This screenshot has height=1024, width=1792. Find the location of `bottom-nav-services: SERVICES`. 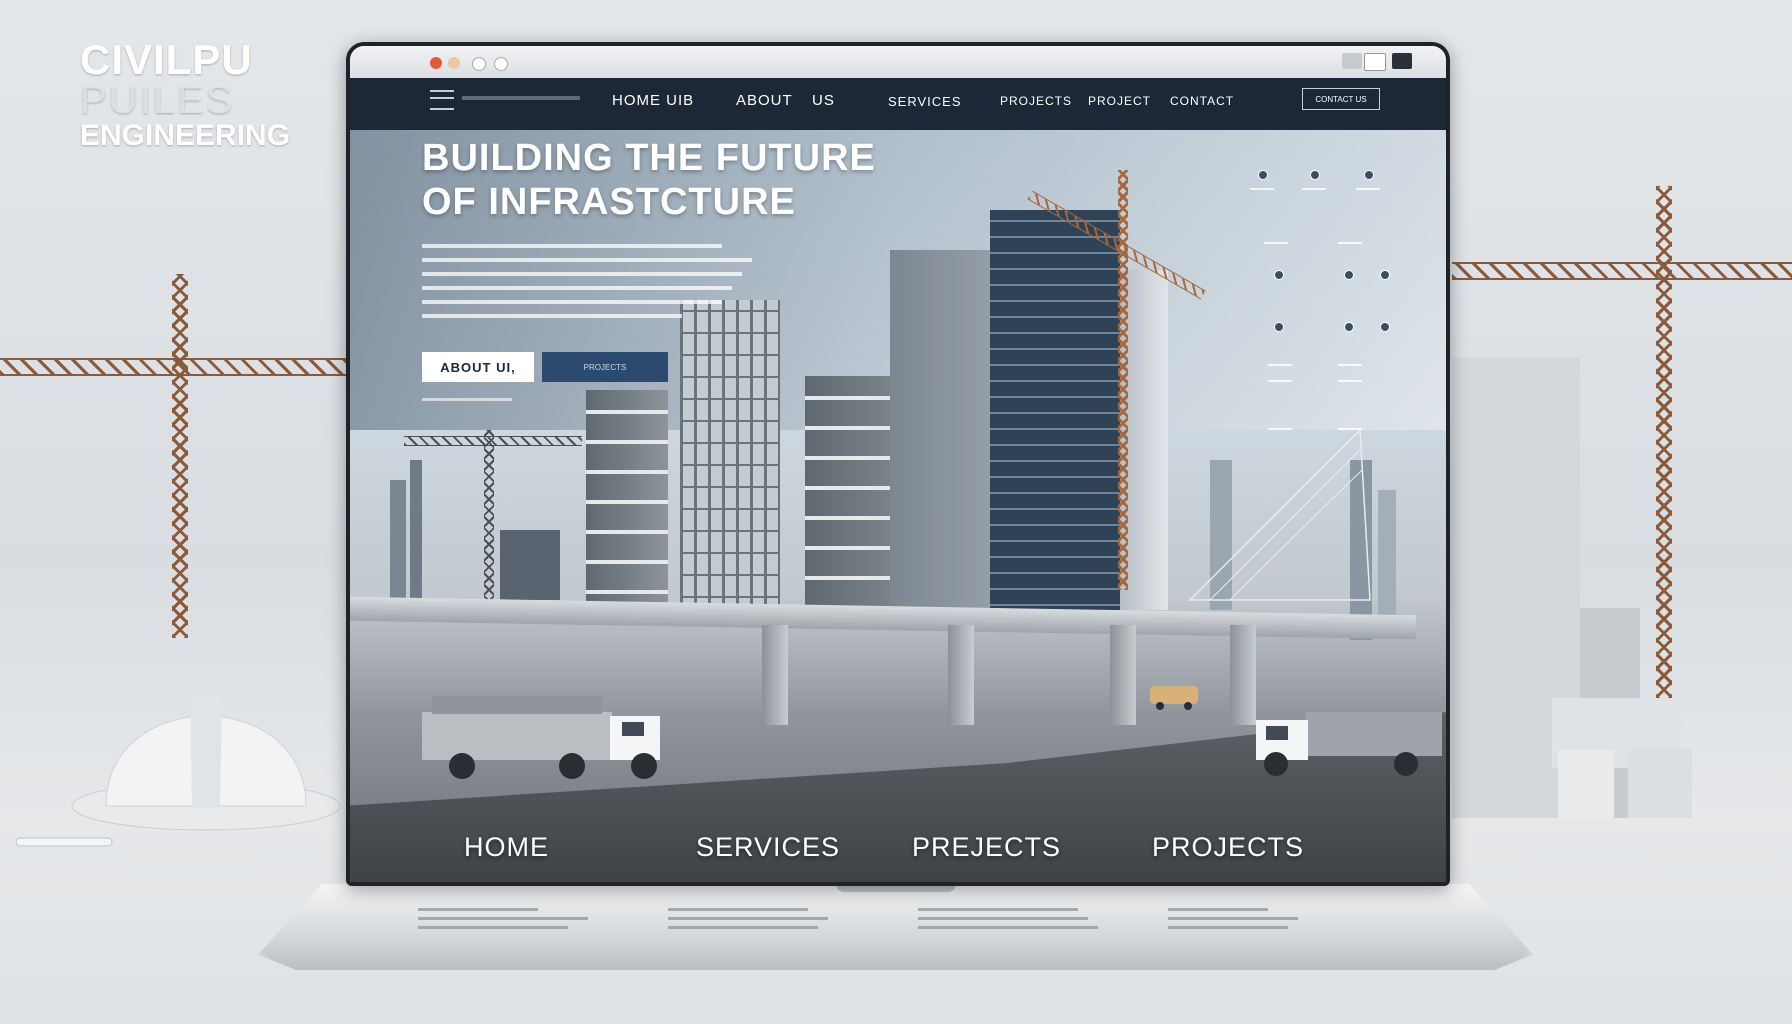

bottom-nav-services: SERVICES is located at coordinates (768, 847).